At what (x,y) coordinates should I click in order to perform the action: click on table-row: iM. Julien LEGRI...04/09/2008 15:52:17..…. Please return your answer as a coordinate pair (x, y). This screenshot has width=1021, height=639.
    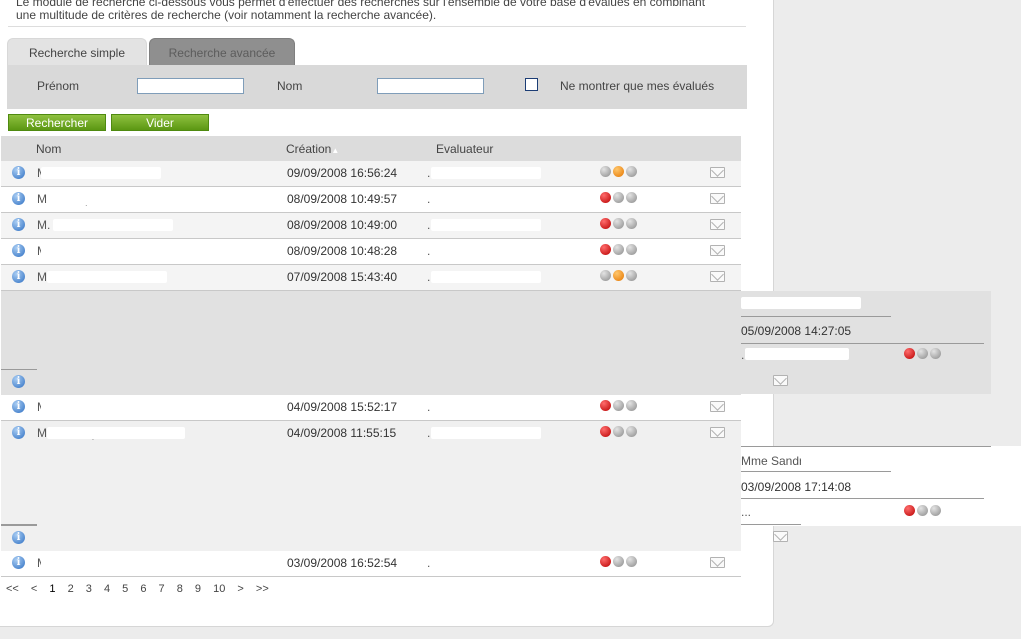
    Looking at the image, I should click on (371, 408).